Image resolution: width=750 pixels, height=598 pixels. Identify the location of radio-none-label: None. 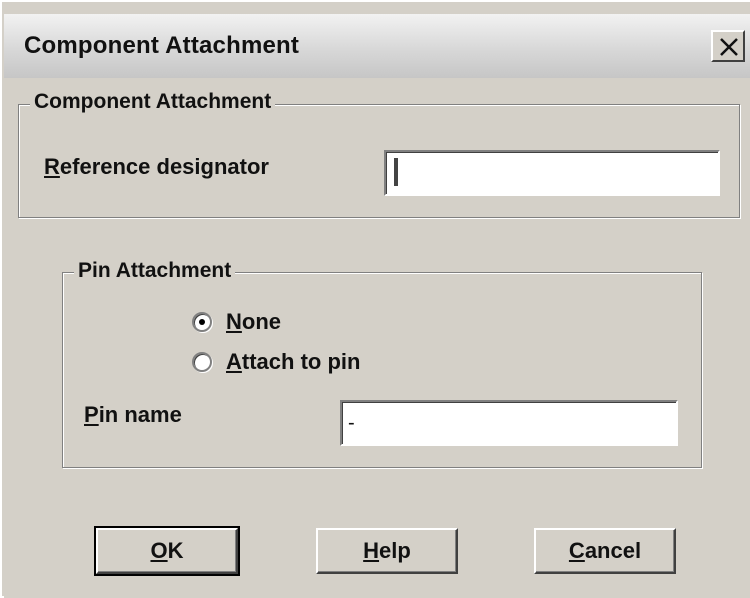
(253, 322).